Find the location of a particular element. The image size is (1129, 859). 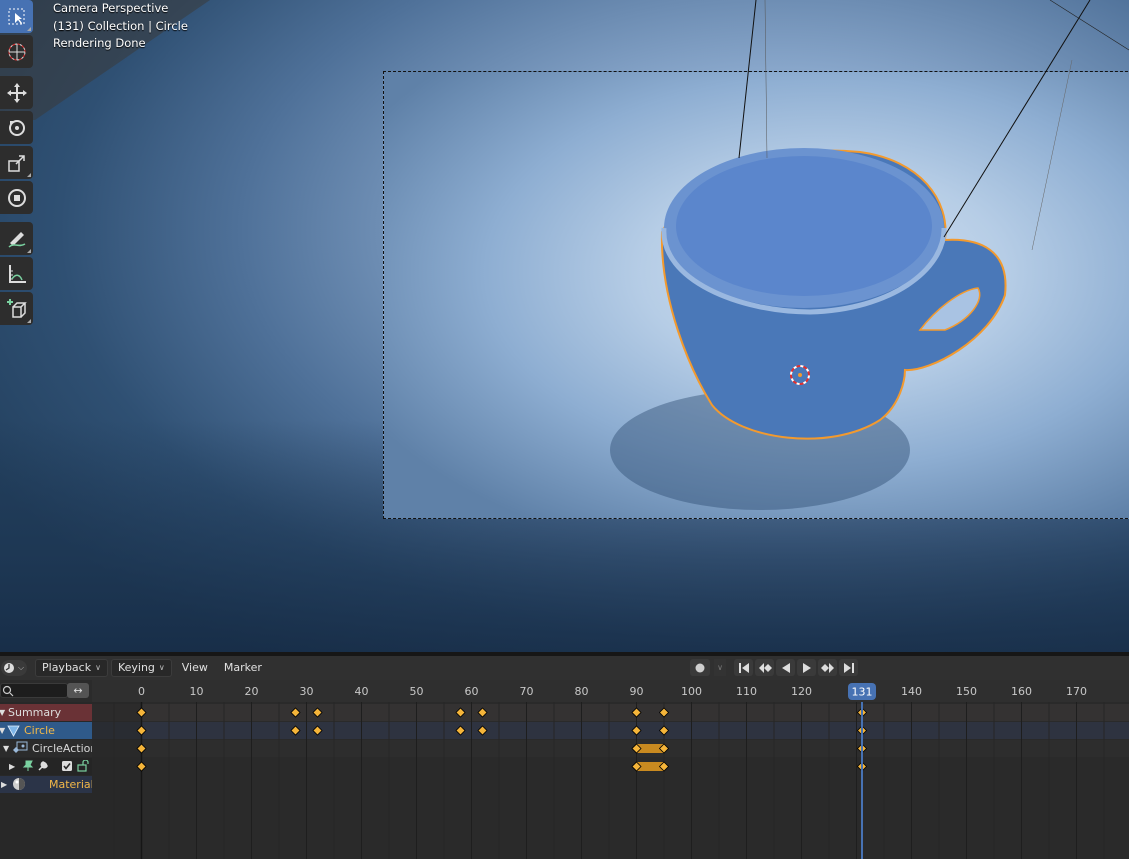

ruler-tick-label: 40 is located at coordinates (362, 691).